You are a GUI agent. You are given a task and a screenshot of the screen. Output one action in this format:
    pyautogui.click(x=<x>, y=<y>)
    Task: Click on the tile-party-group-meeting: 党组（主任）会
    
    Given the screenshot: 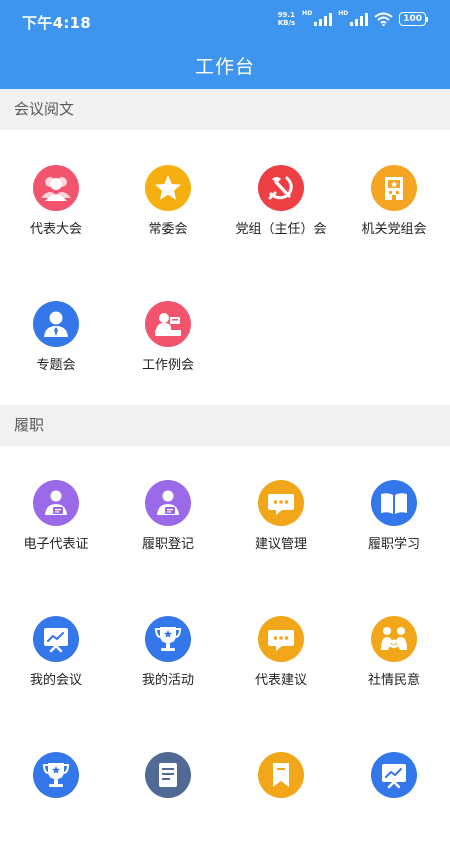 What is the action you would take?
    pyautogui.click(x=281, y=210)
    